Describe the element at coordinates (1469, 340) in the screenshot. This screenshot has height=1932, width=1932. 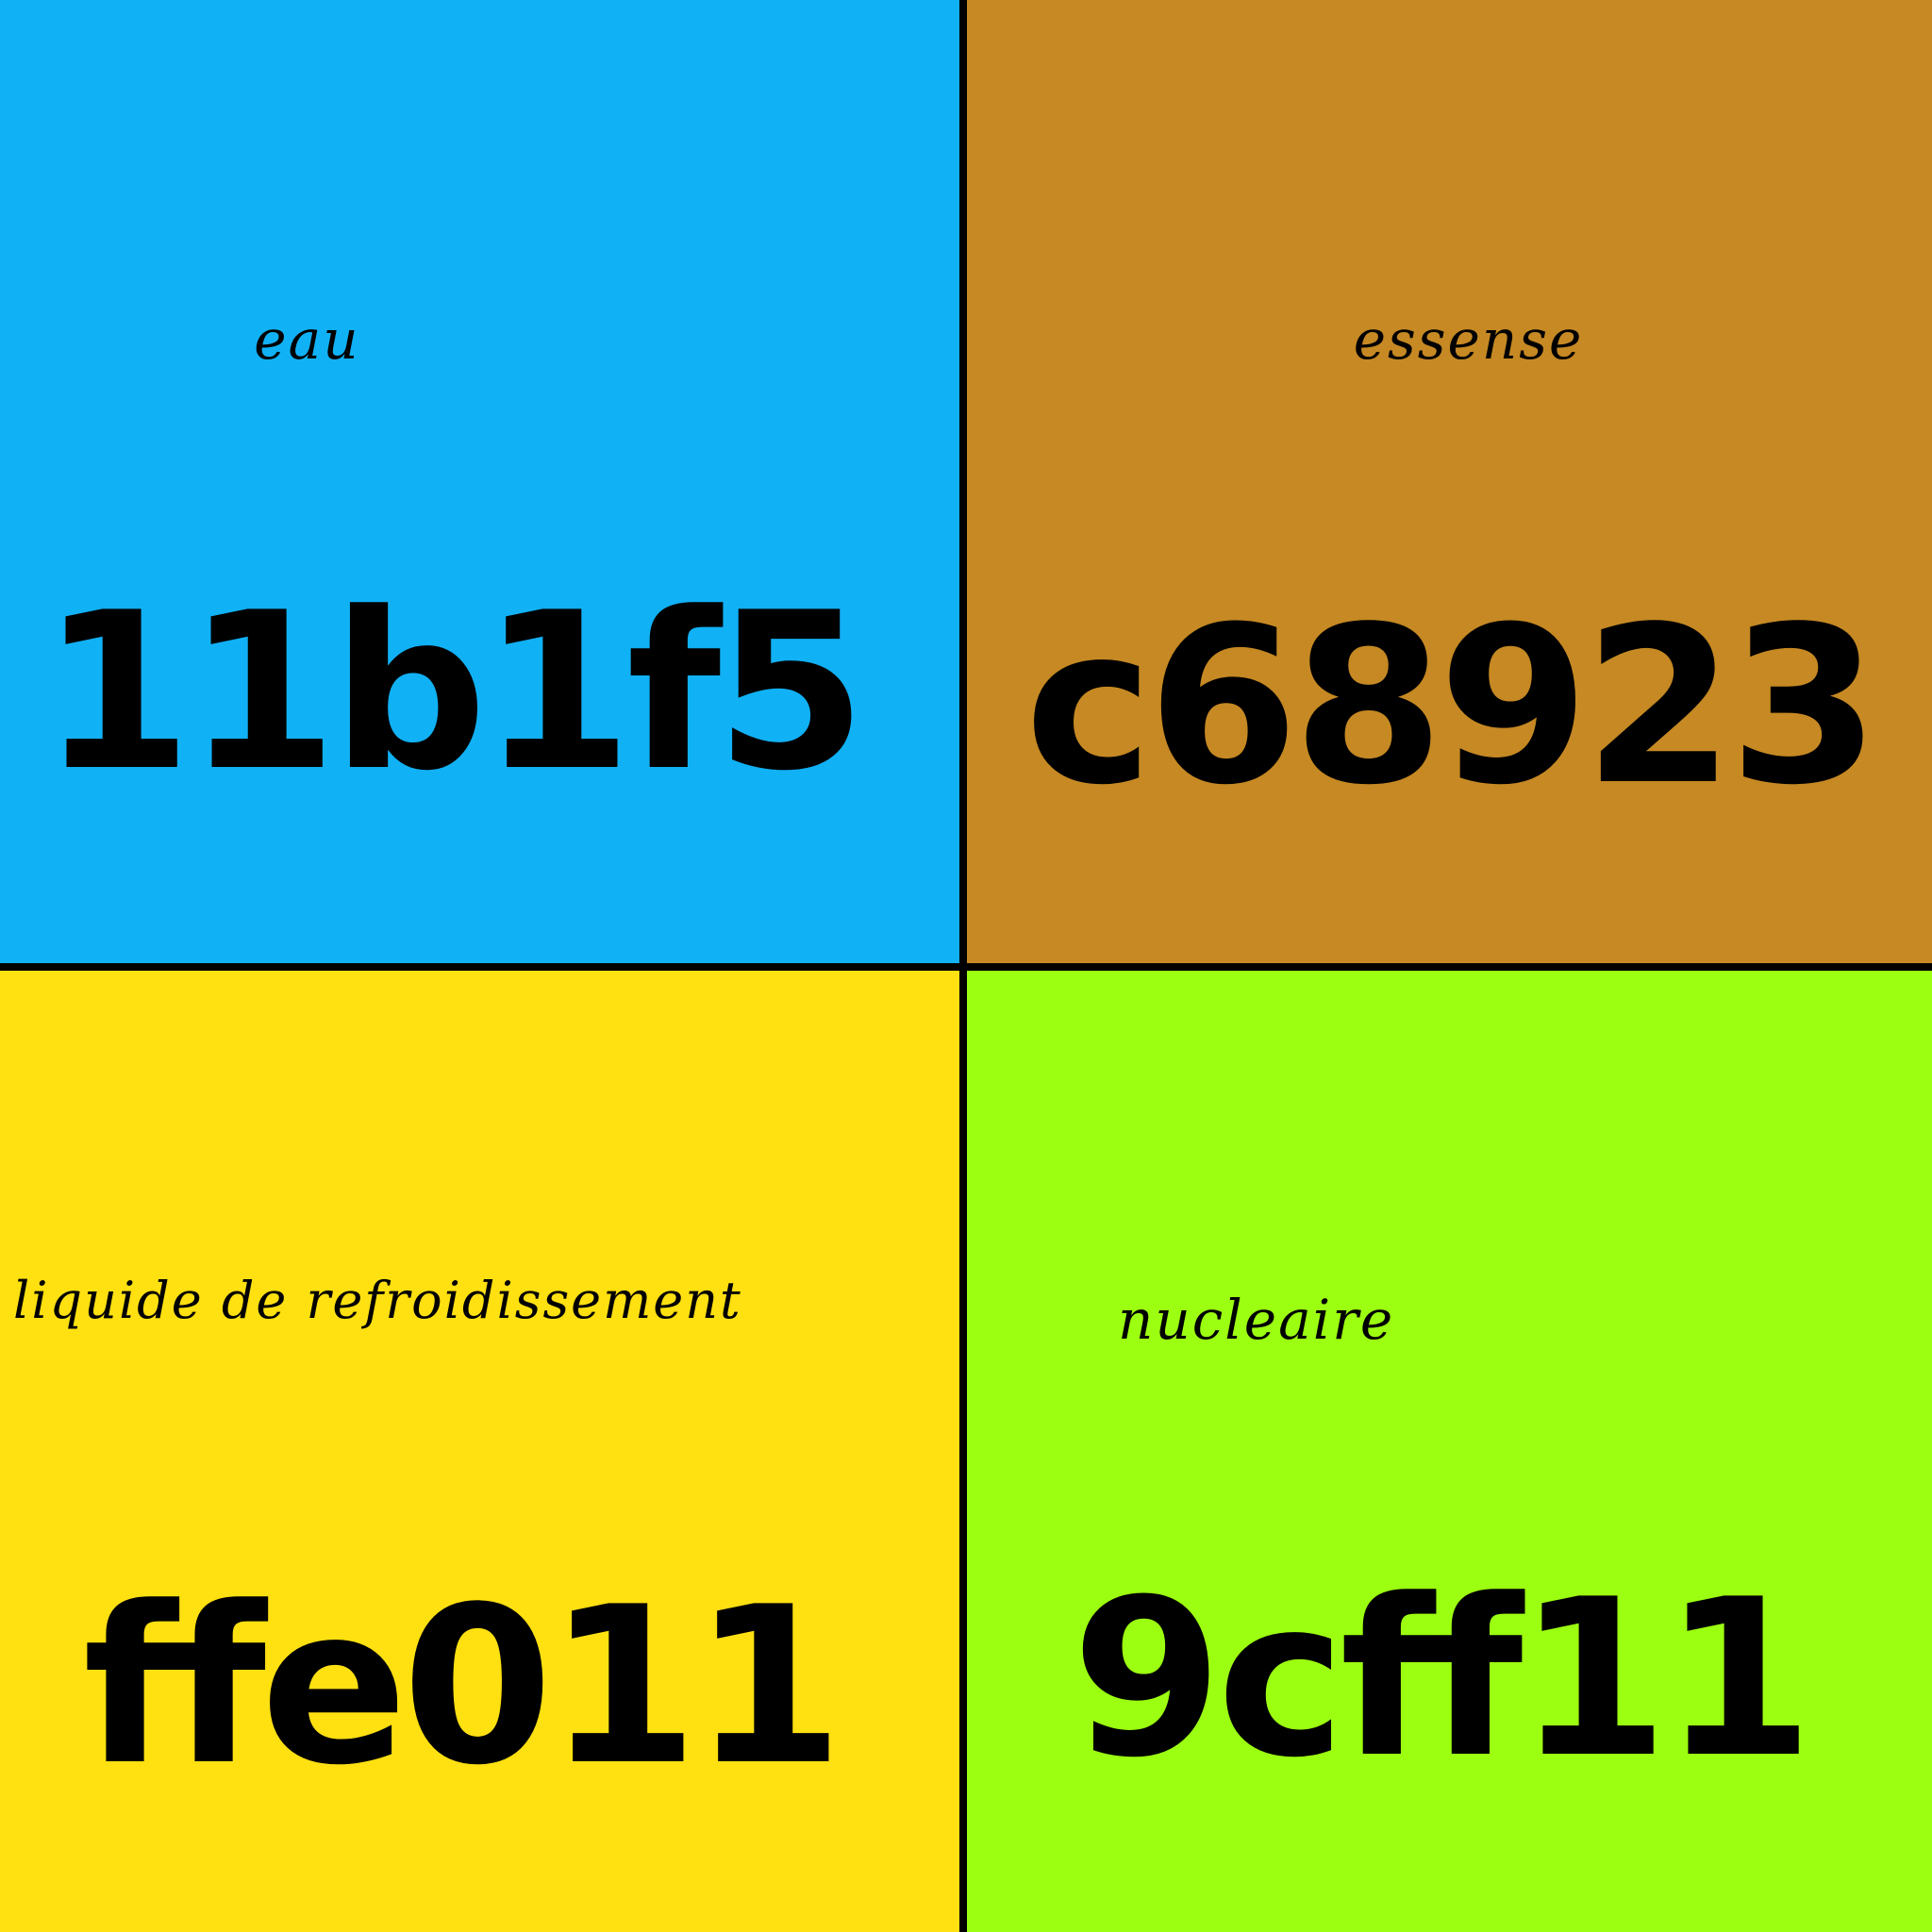
I see `swatch-label: essense` at that location.